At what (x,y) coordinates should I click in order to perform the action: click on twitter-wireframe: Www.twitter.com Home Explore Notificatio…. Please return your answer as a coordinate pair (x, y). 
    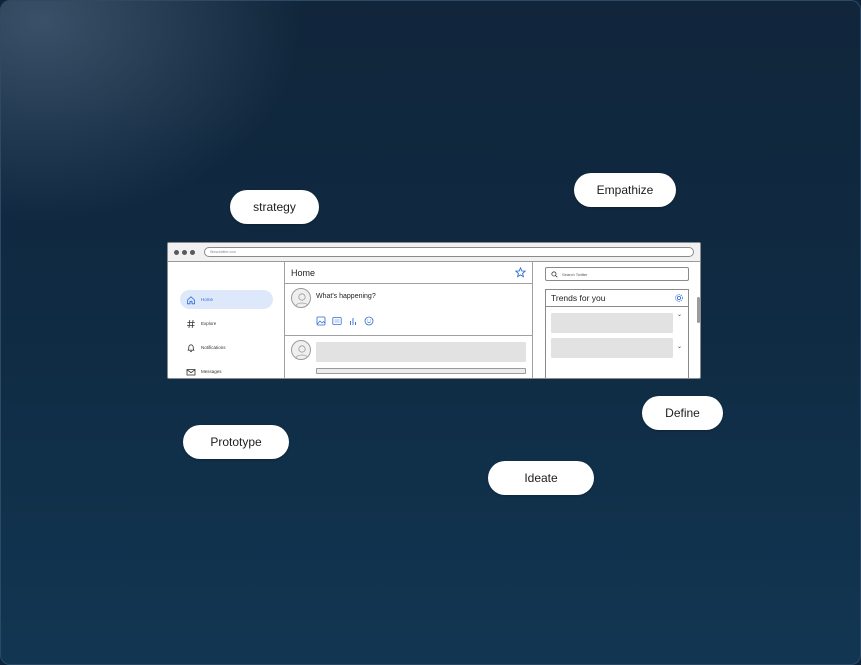
    Looking at the image, I should click on (434, 310).